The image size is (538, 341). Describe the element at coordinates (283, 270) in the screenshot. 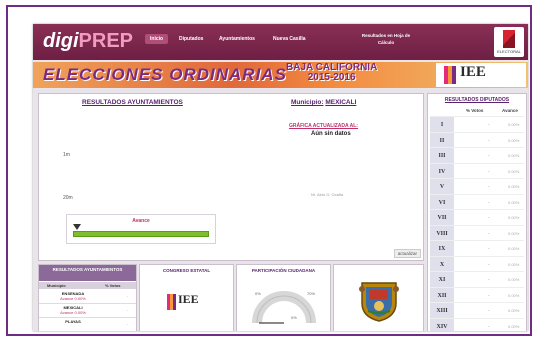

I see `participacion-title: PARTICIPACIÓN CIUDADANA` at that location.